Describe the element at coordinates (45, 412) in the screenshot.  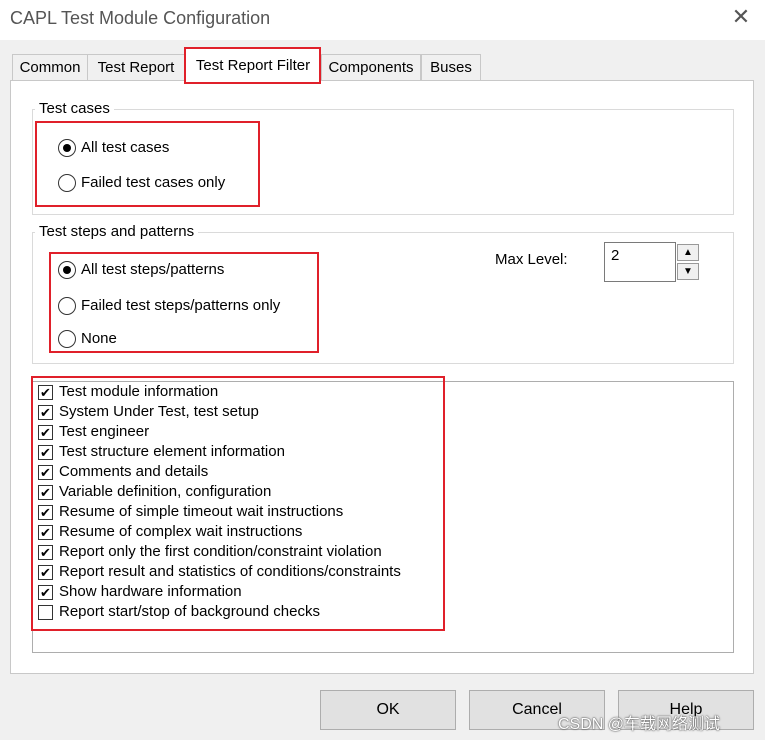
I see `checkbox-1: ✔` at that location.